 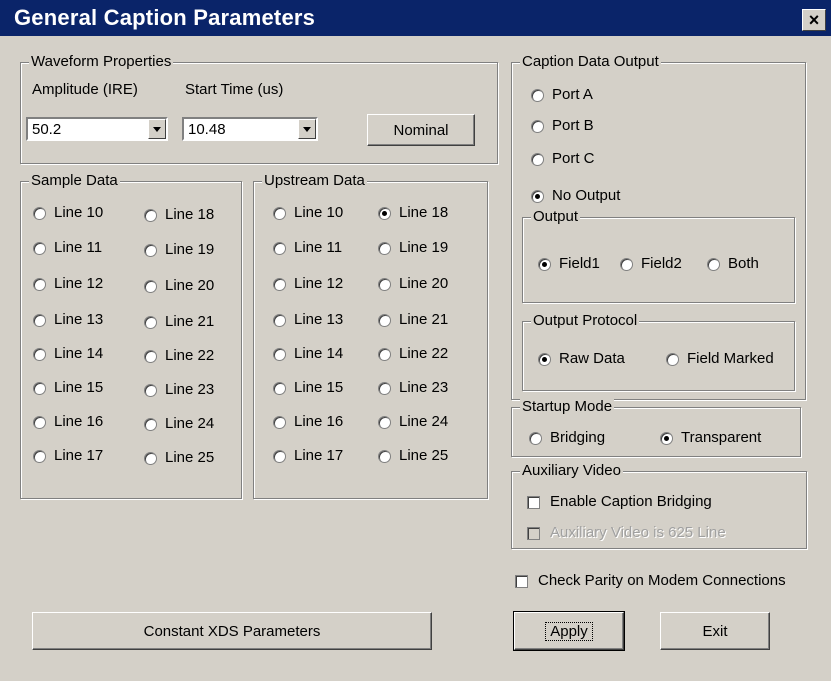 What do you see at coordinates (179, 286) in the screenshot?
I see `sample-line-20-radio: Line 20` at bounding box center [179, 286].